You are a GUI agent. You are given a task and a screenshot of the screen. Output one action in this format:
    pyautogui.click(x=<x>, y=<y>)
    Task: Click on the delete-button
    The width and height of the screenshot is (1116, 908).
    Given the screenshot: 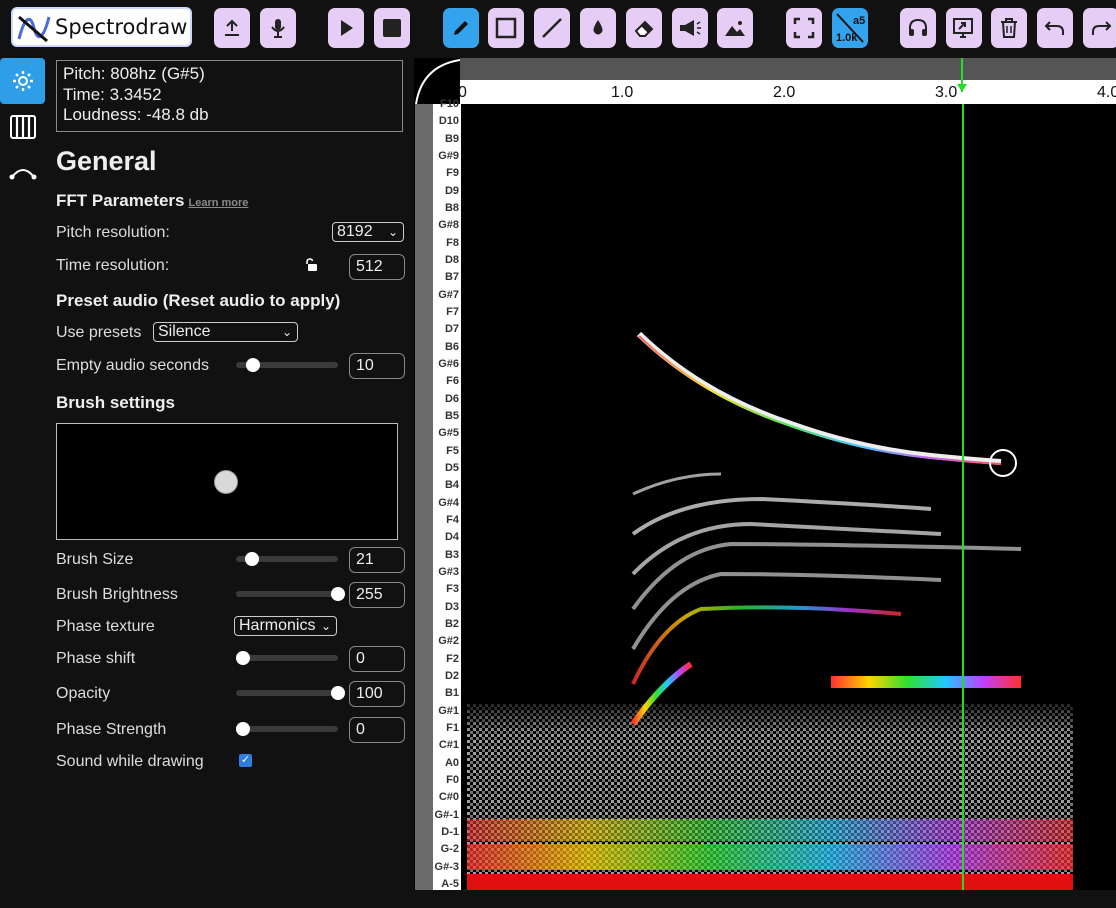 What is the action you would take?
    pyautogui.click(x=1009, y=28)
    